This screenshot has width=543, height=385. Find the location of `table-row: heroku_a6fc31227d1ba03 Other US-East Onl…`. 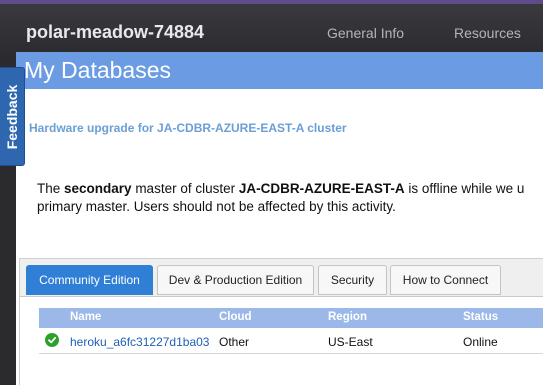

table-row: heroku_a6fc31227d1ba03 Other US-East Onl… is located at coordinates (291, 341).